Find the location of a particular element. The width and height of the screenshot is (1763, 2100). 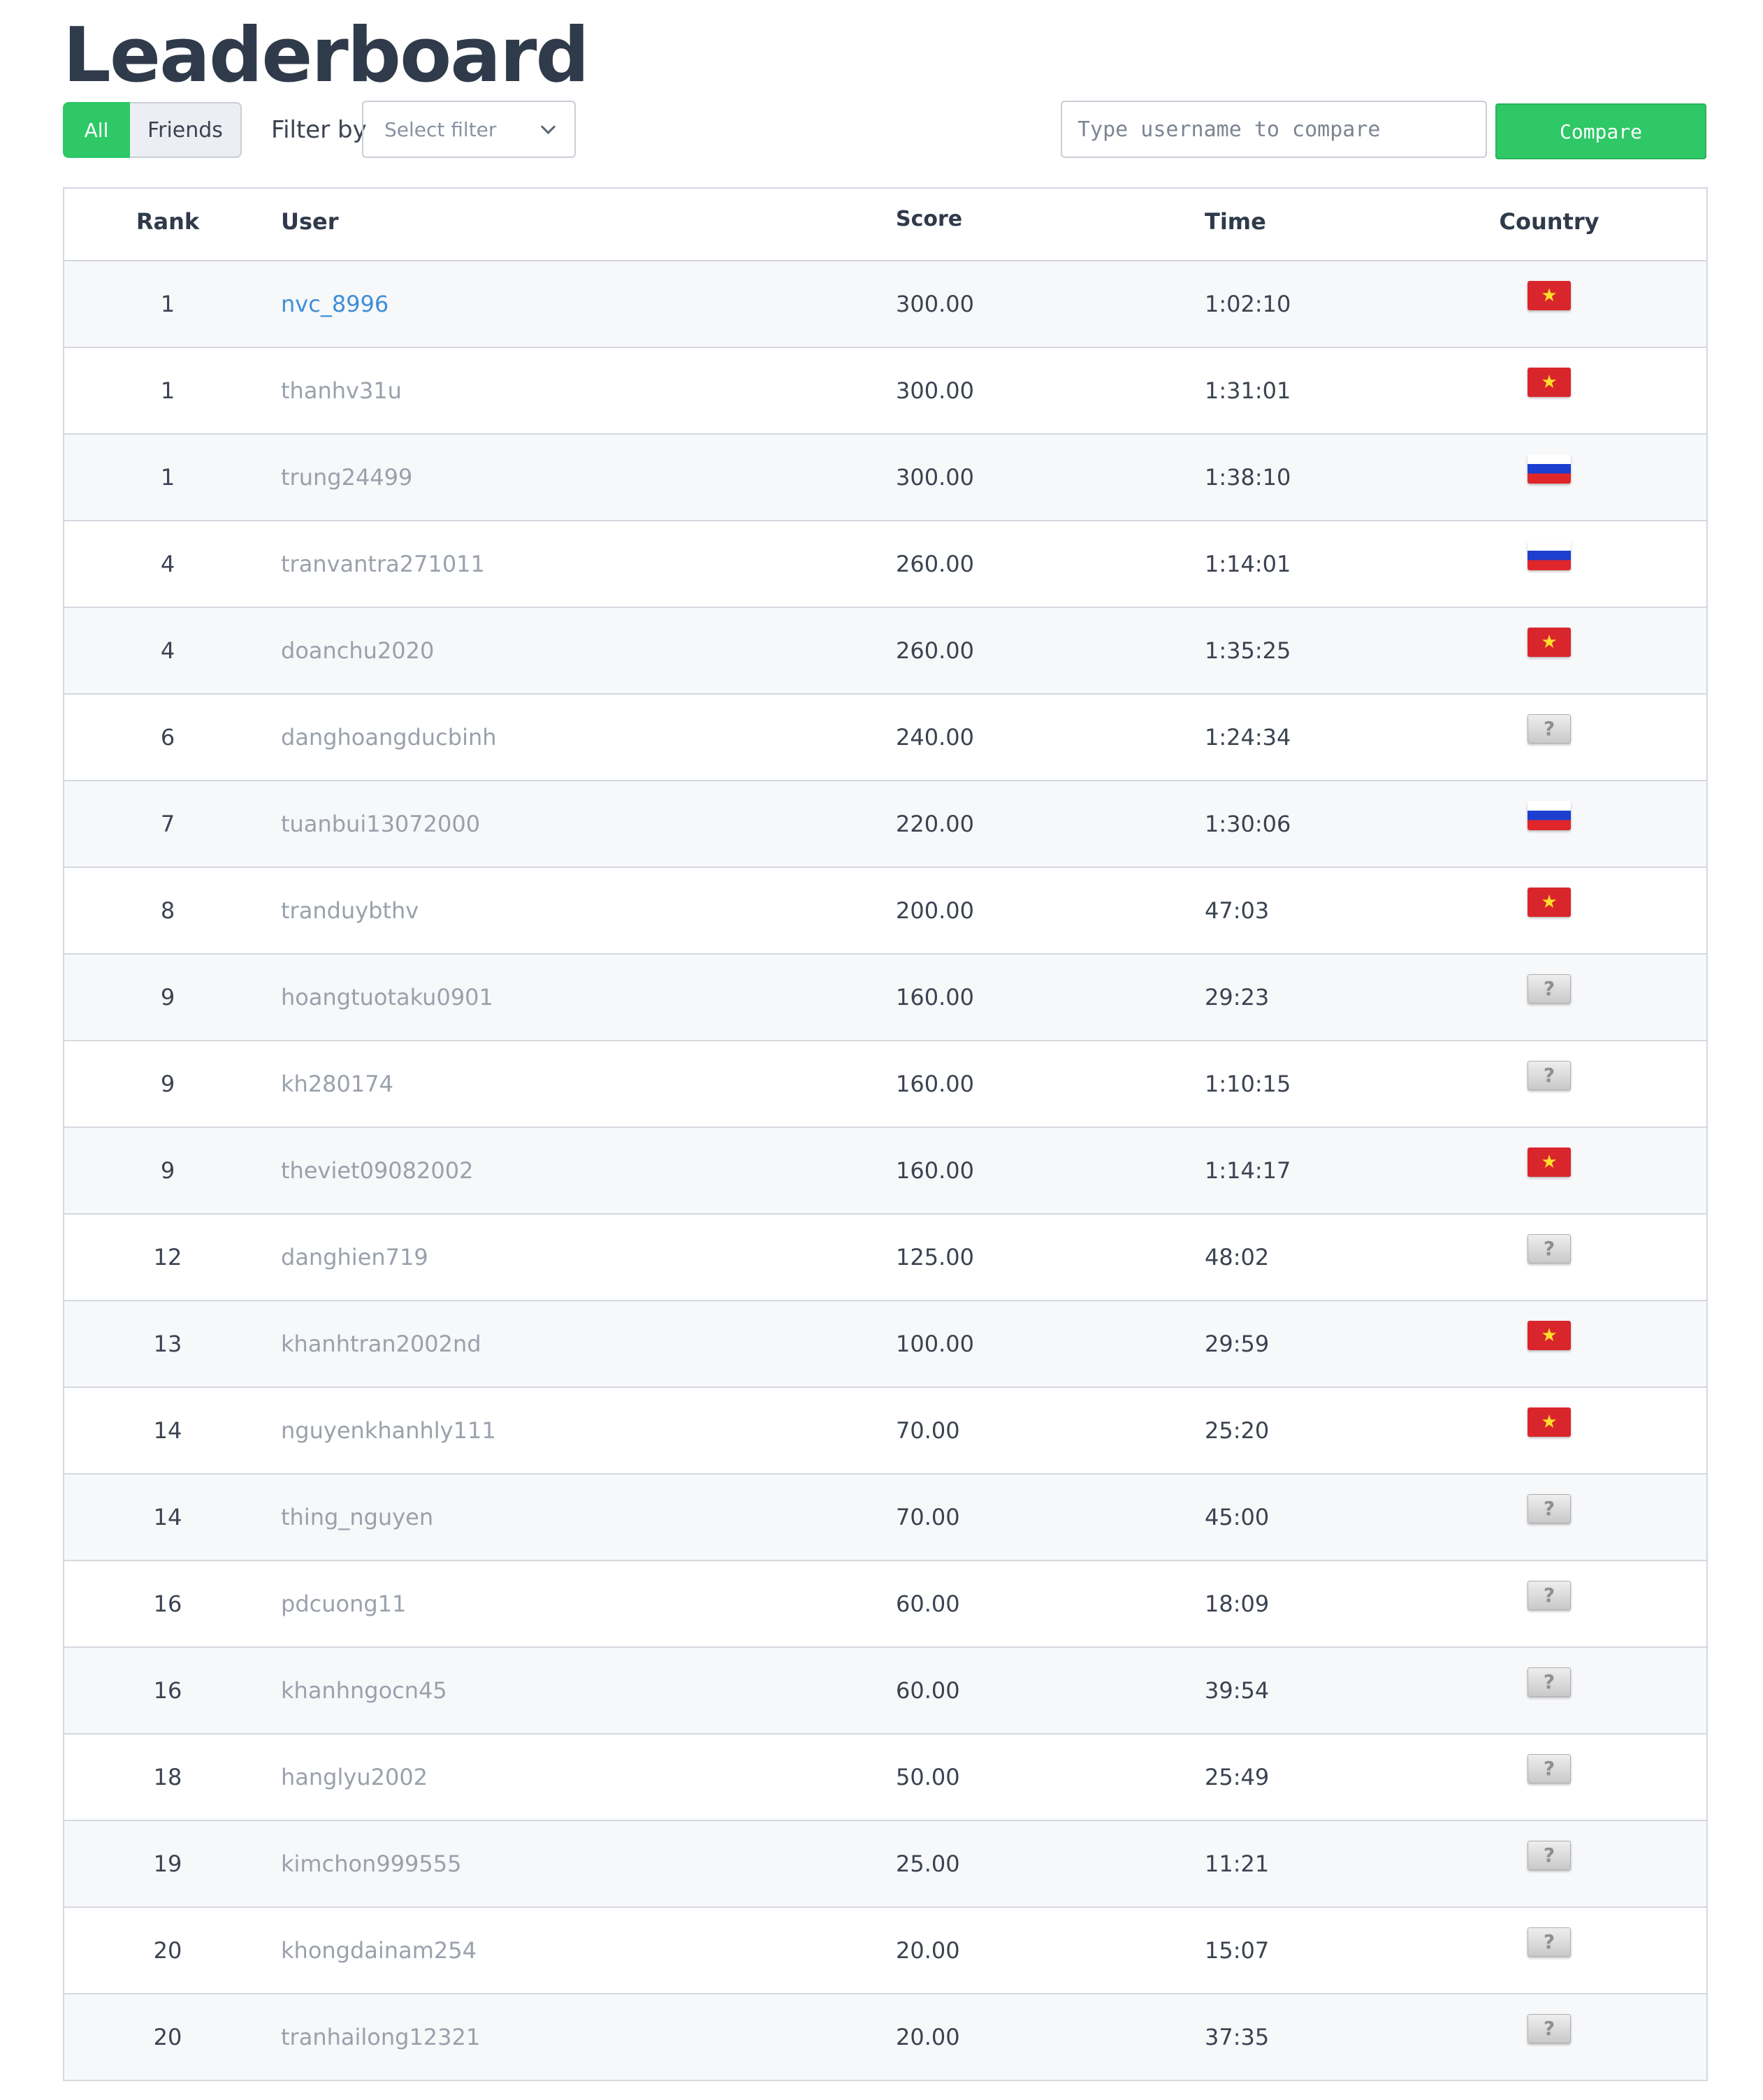

time-cell: 15:07 is located at coordinates (1237, 1950).